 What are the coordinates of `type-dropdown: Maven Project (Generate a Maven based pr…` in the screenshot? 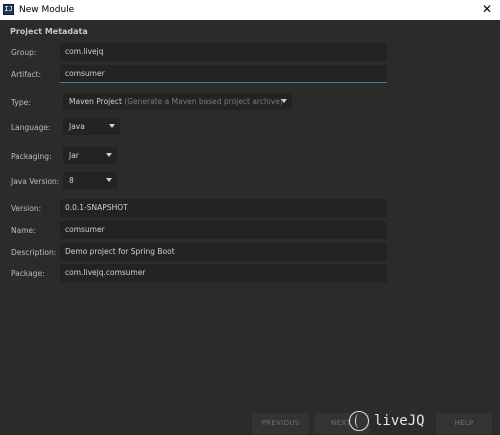 It's located at (177, 101).